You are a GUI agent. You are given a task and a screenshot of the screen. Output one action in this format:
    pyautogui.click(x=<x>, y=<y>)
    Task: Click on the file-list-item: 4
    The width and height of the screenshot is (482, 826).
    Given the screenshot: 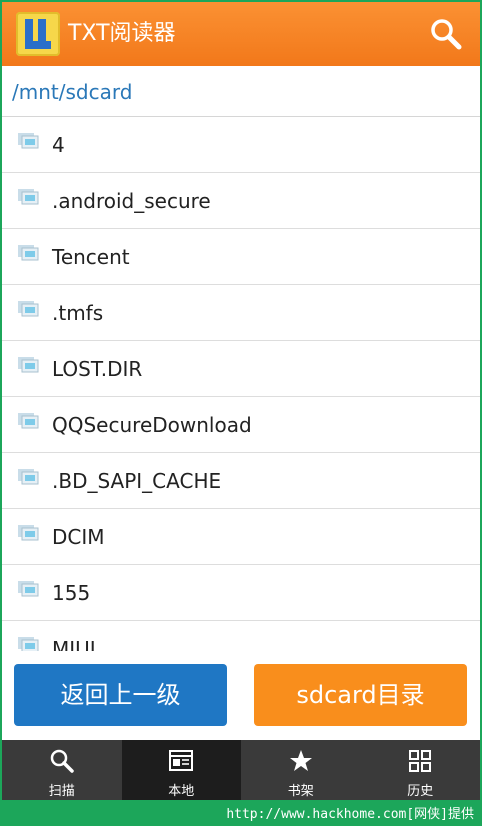 What is the action you would take?
    pyautogui.click(x=241, y=145)
    